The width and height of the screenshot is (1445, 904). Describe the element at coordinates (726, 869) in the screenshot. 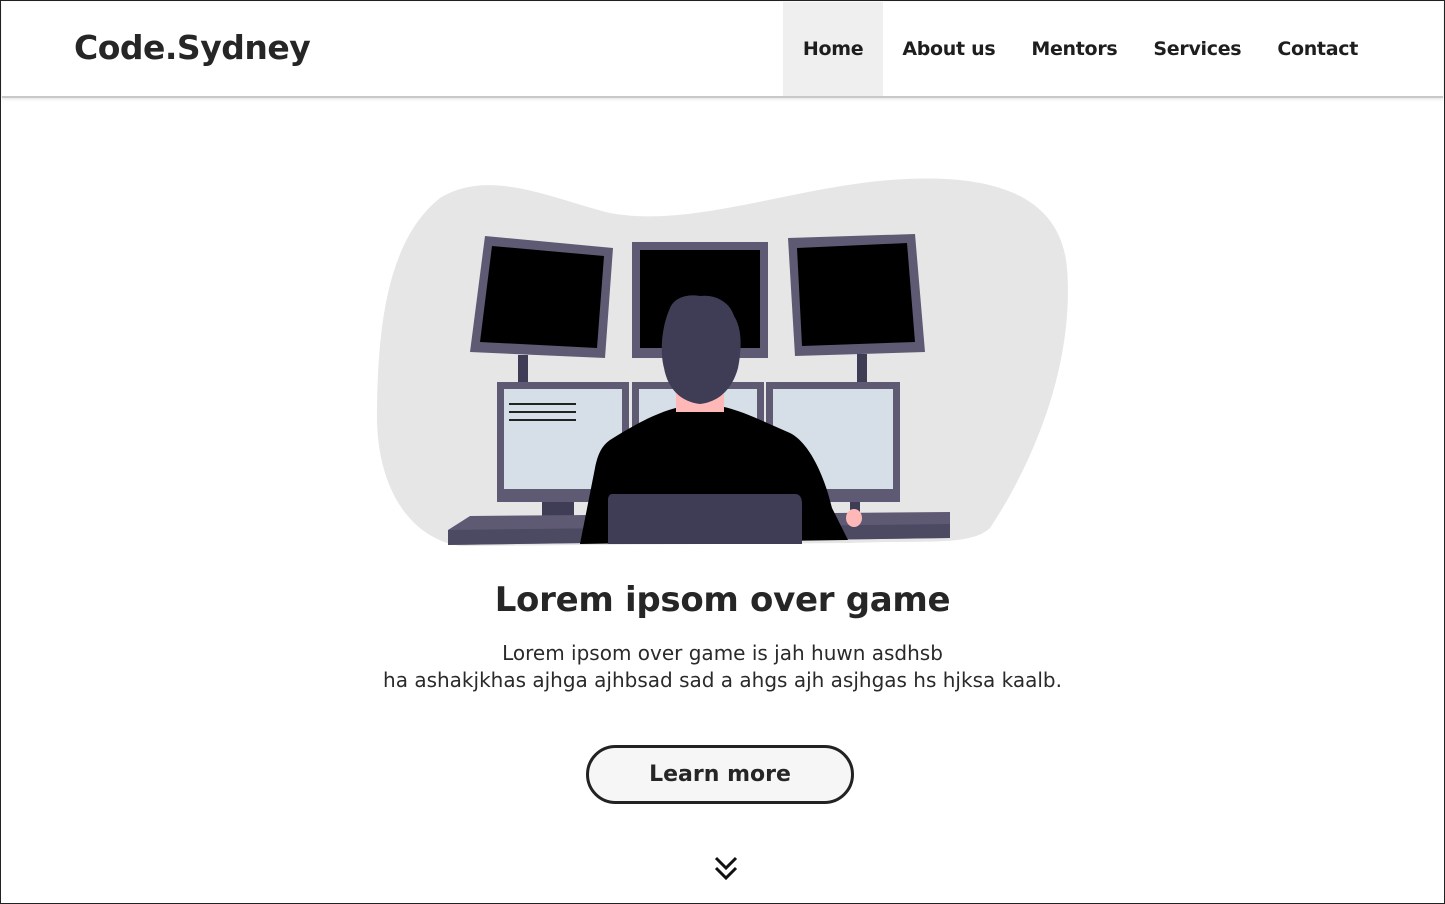

I see `double-chevron-down-icon` at that location.